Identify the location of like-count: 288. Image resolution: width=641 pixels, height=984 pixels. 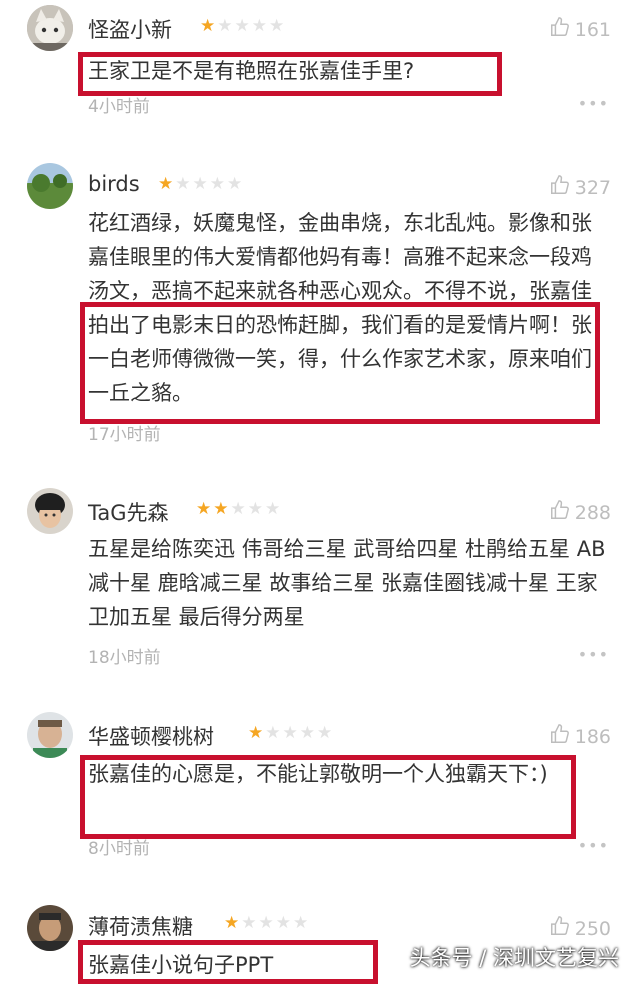
(592, 512).